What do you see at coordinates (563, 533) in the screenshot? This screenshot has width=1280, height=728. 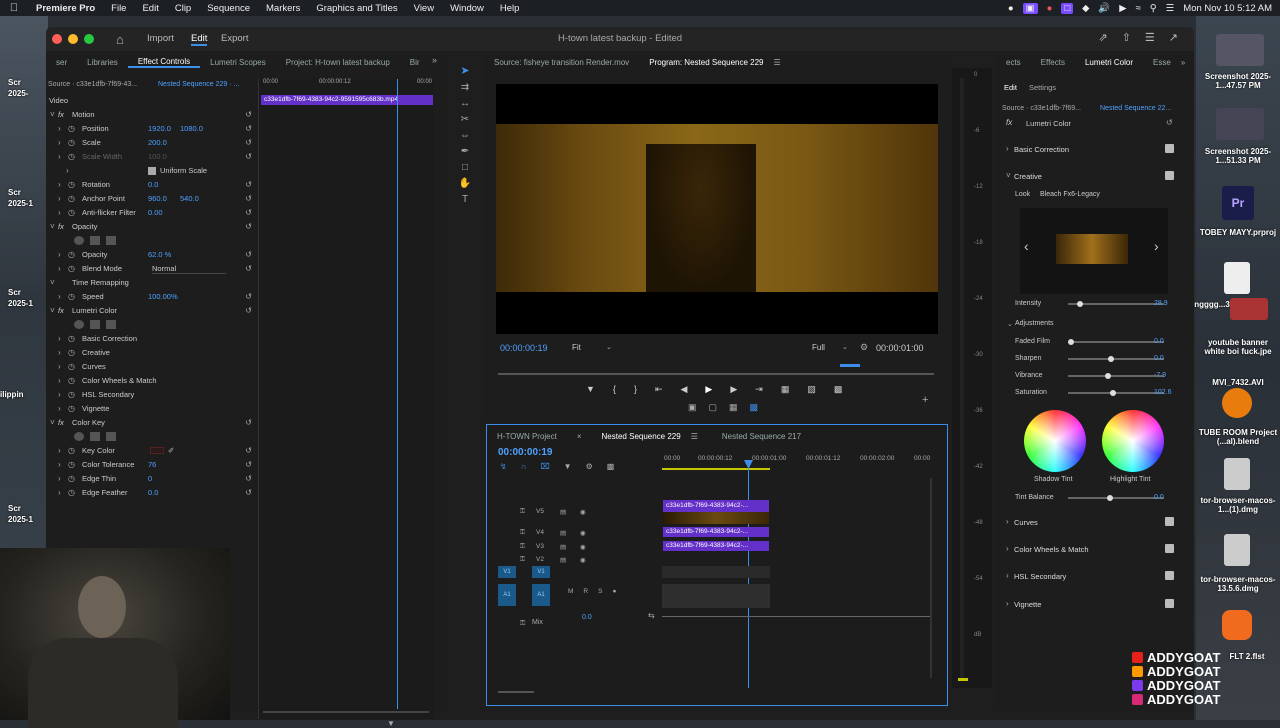 I see `sync-icon: ▤` at bounding box center [563, 533].